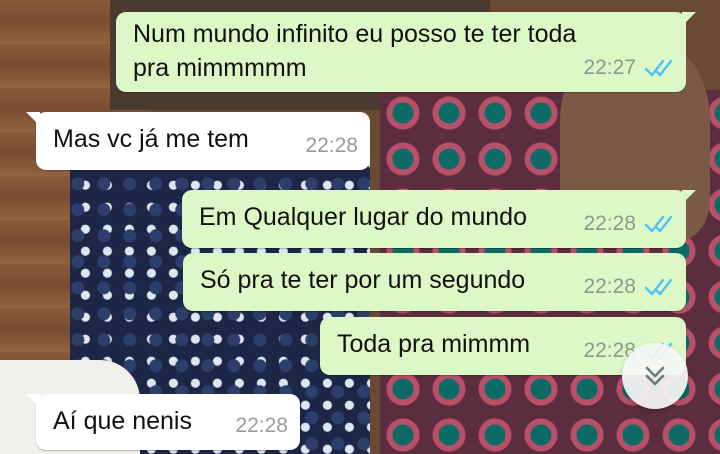 This screenshot has width=720, height=454. What do you see at coordinates (363, 280) in the screenshot?
I see `message-text: Só pra te ter por um segundo` at bounding box center [363, 280].